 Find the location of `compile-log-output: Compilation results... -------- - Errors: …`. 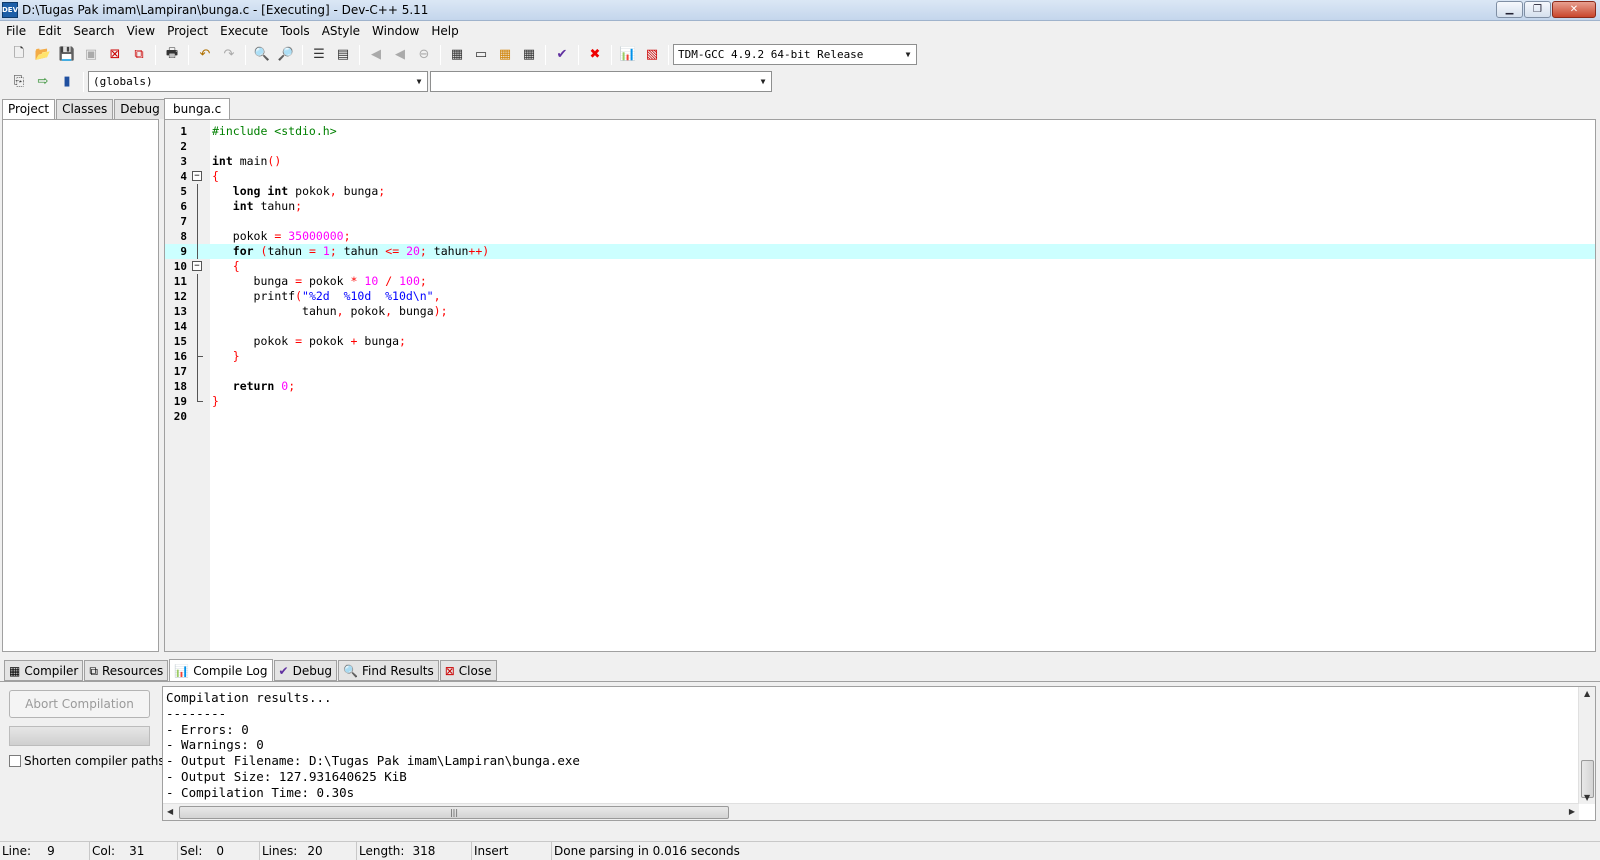

compile-log-output: Compilation results... -------- - Errors: … is located at coordinates (879, 753).